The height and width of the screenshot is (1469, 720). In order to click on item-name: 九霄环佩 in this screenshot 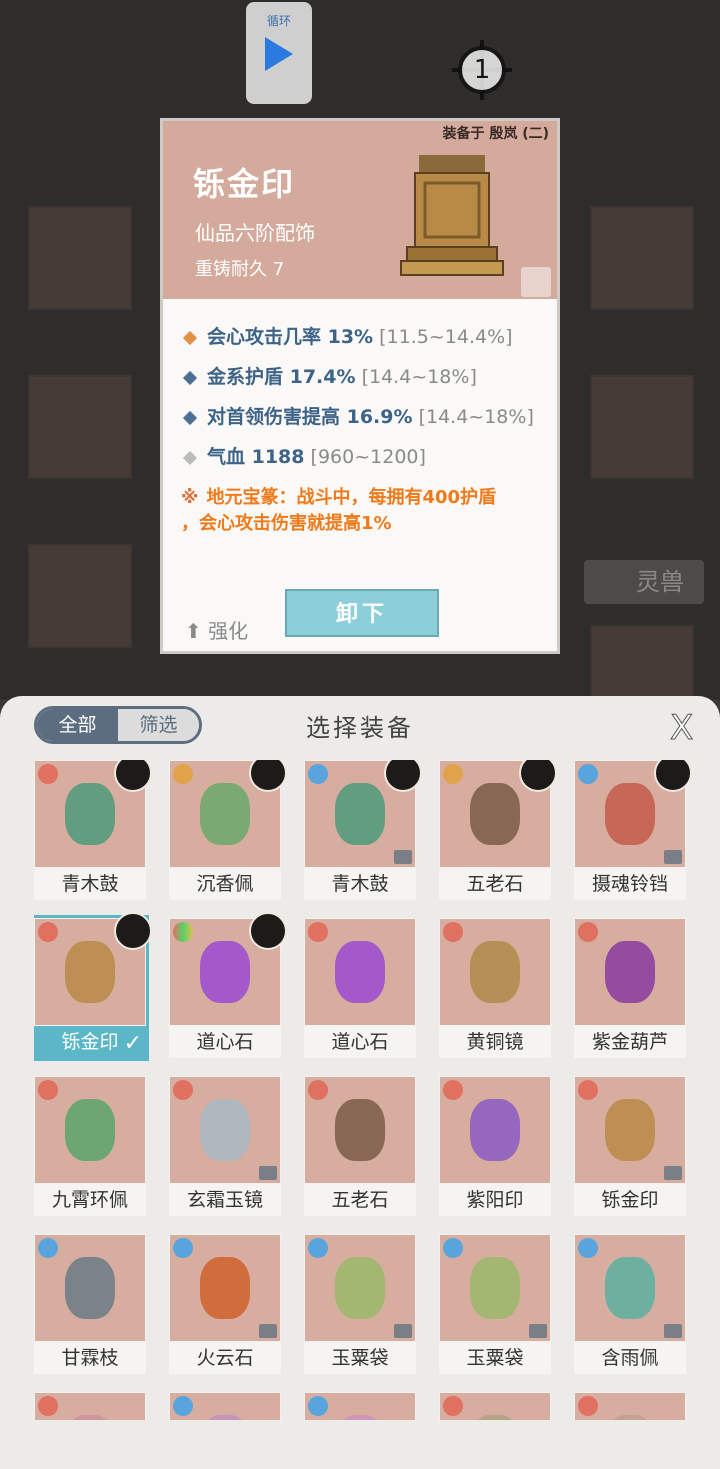, I will do `click(90, 1200)`.